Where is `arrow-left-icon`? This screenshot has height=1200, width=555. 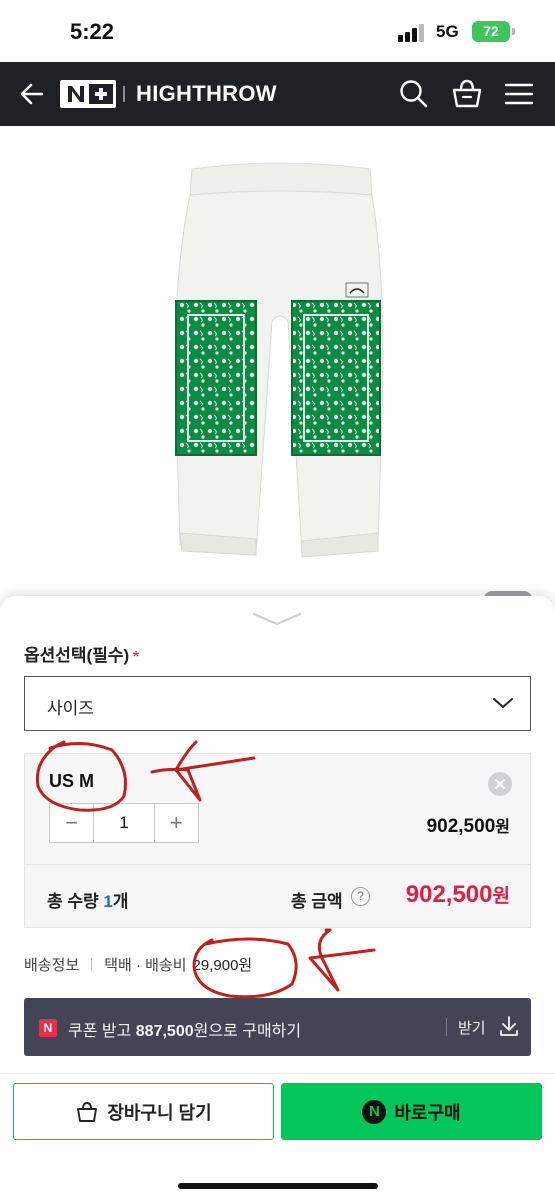 arrow-left-icon is located at coordinates (32, 94).